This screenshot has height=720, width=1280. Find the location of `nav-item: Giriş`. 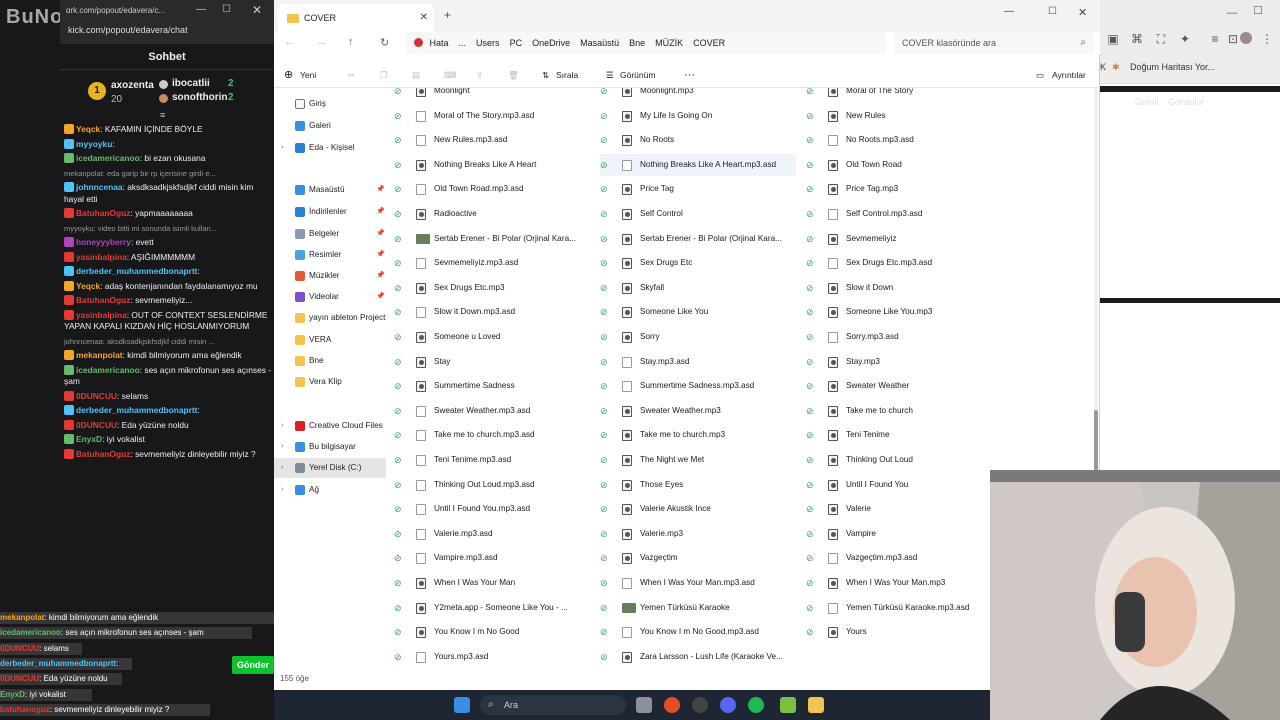

nav-item: Giriş is located at coordinates (330, 104).